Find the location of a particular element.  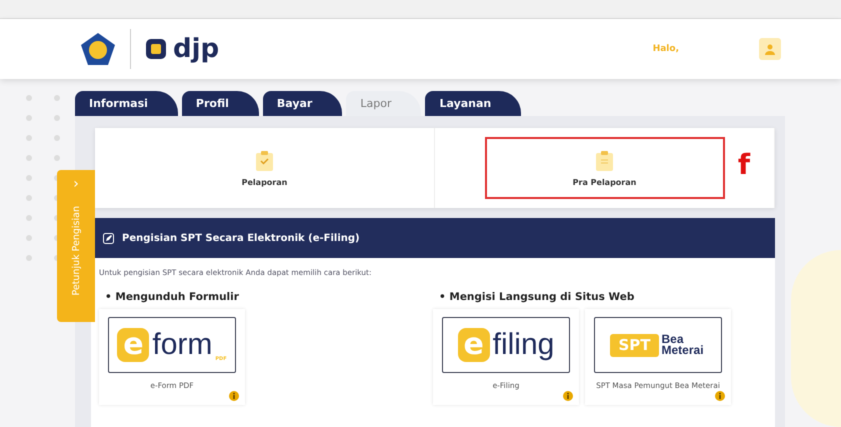

efiling-logo: e filing is located at coordinates (506, 345).